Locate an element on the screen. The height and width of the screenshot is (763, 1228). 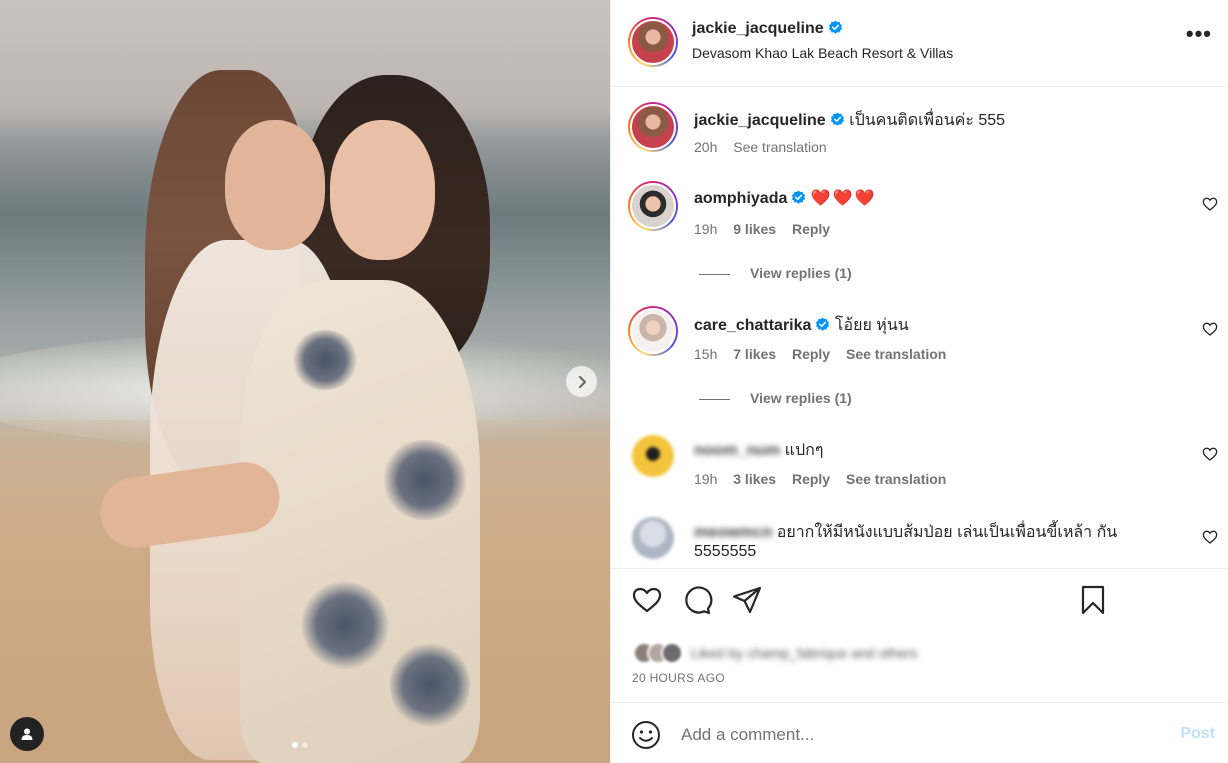
more-options-button: ••• is located at coordinates (1199, 34).